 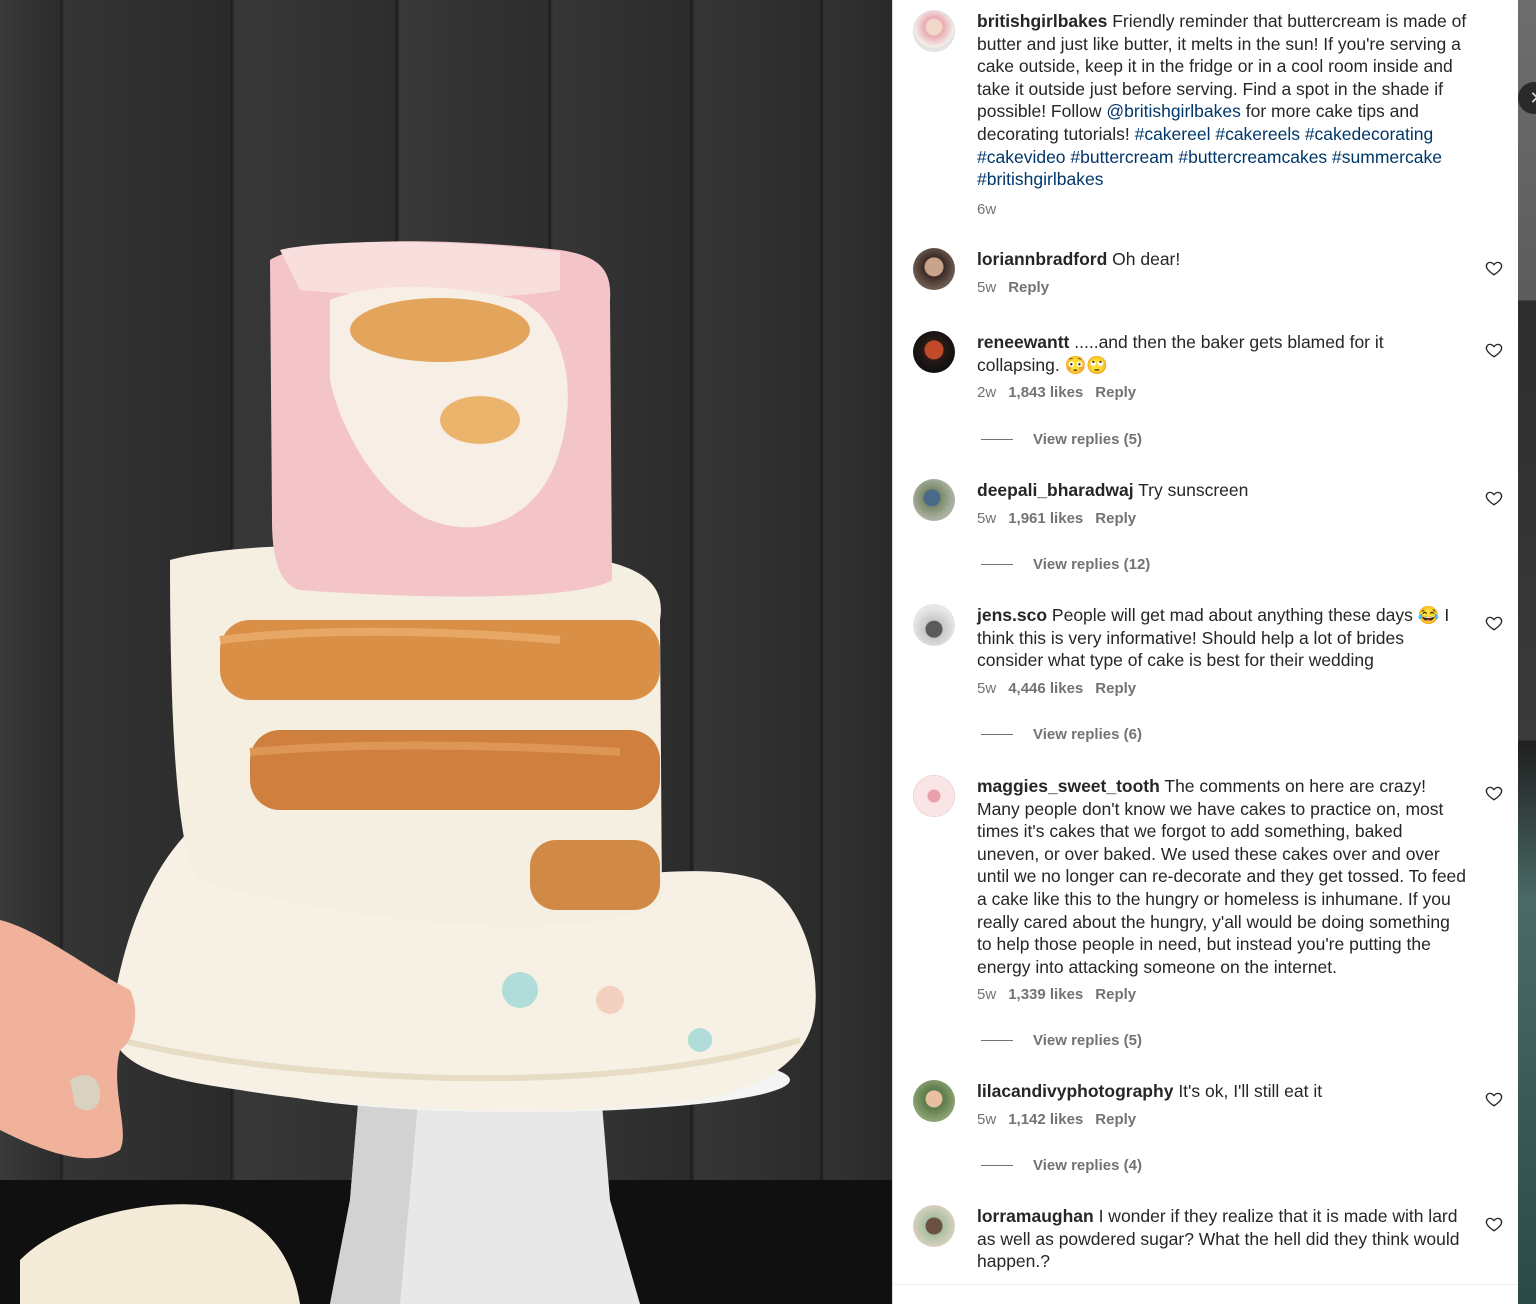 What do you see at coordinates (1035, 1216) in the screenshot?
I see `comment-username: lorramaughan` at bounding box center [1035, 1216].